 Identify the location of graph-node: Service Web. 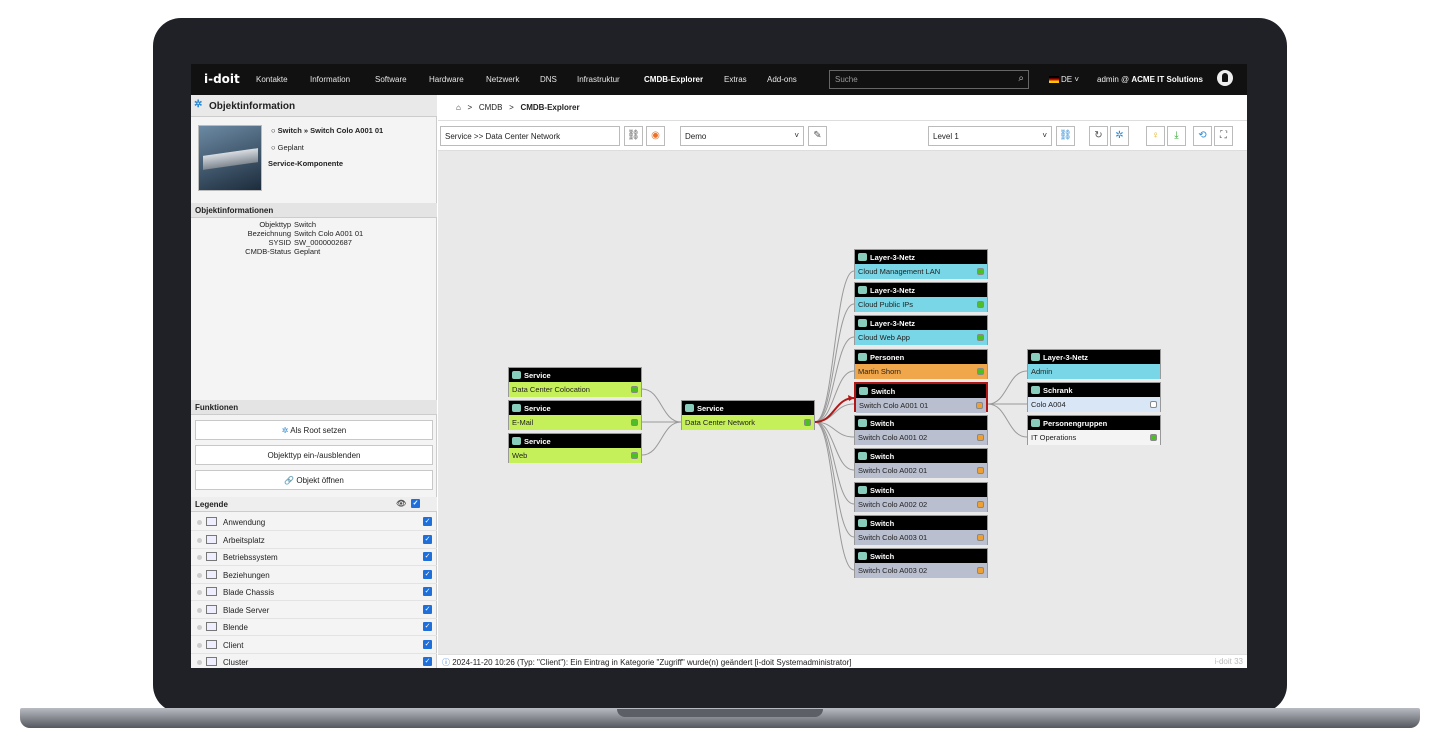
(575, 448).